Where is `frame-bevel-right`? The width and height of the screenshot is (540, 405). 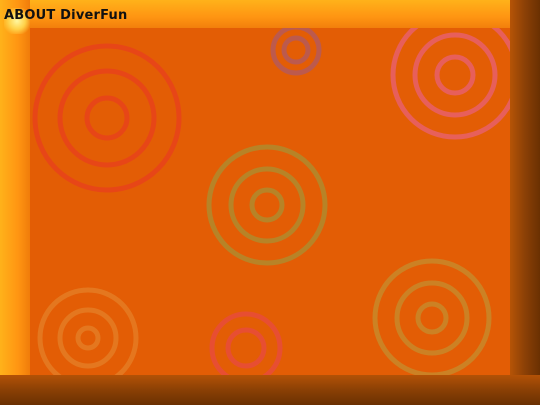
frame-bevel-right is located at coordinates (525, 202).